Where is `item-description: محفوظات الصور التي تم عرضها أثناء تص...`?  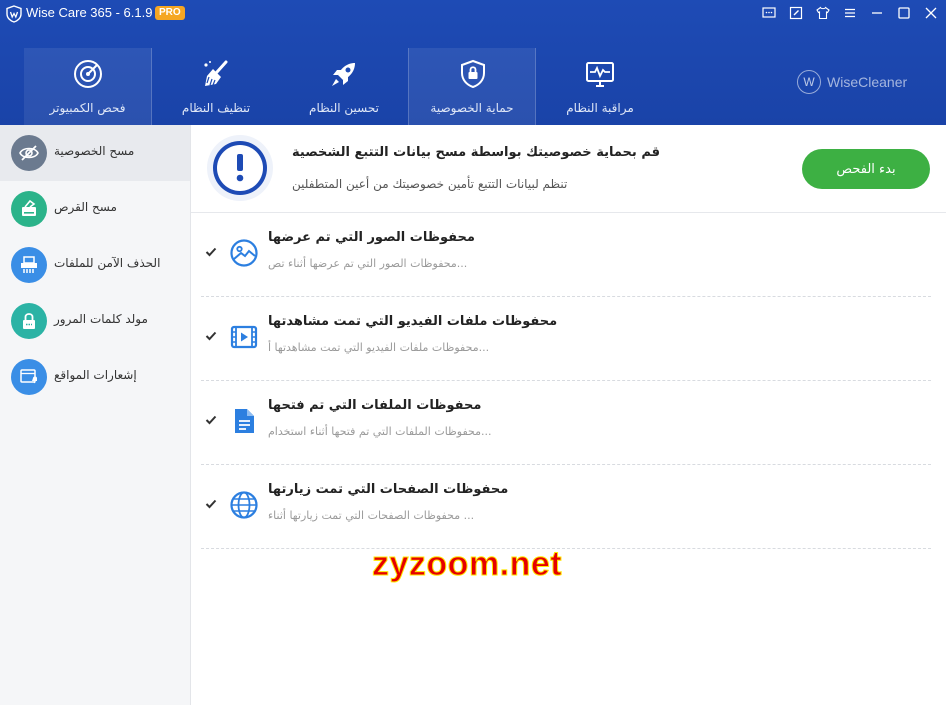 item-description: محفوظات الصور التي تم عرضها أثناء تص... is located at coordinates (368, 263).